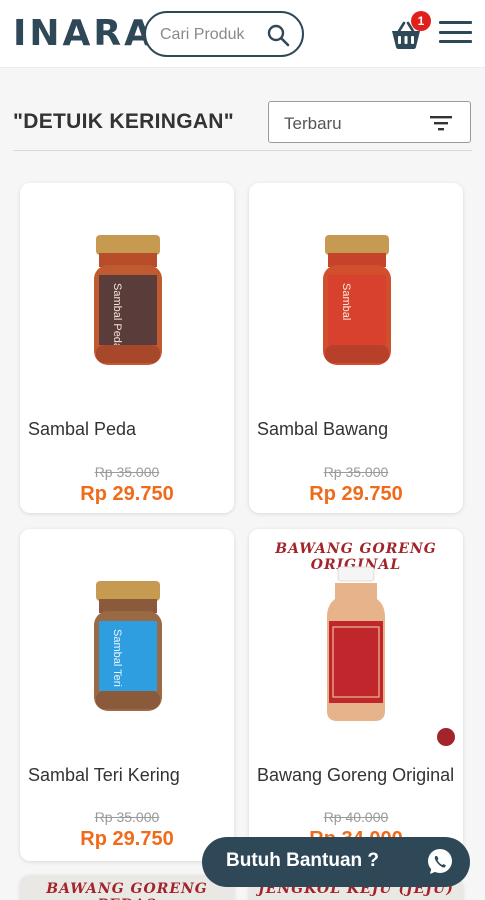 This screenshot has height=900, width=485. I want to click on jar-label-text: Sambal Peda, so click(117, 316).